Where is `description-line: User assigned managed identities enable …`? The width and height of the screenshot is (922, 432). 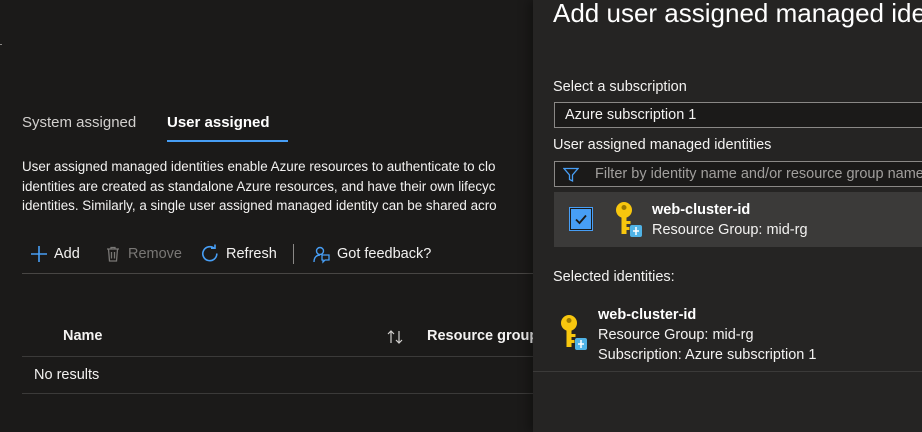 description-line: User assigned managed identities enable … is located at coordinates (259, 166).